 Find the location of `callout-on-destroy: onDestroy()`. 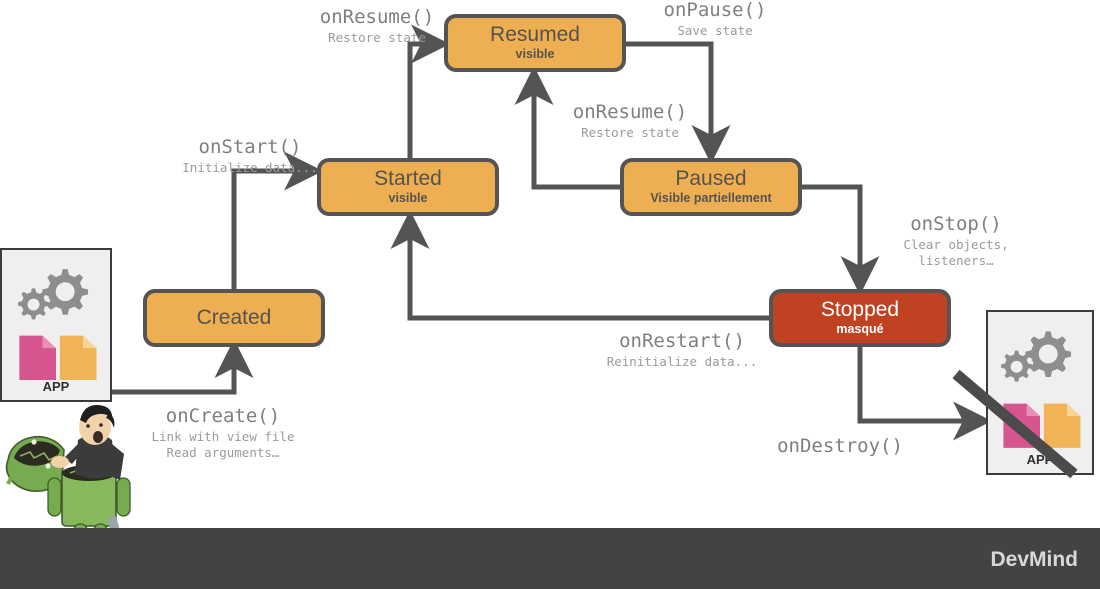

callout-on-destroy: onDestroy() is located at coordinates (840, 446).